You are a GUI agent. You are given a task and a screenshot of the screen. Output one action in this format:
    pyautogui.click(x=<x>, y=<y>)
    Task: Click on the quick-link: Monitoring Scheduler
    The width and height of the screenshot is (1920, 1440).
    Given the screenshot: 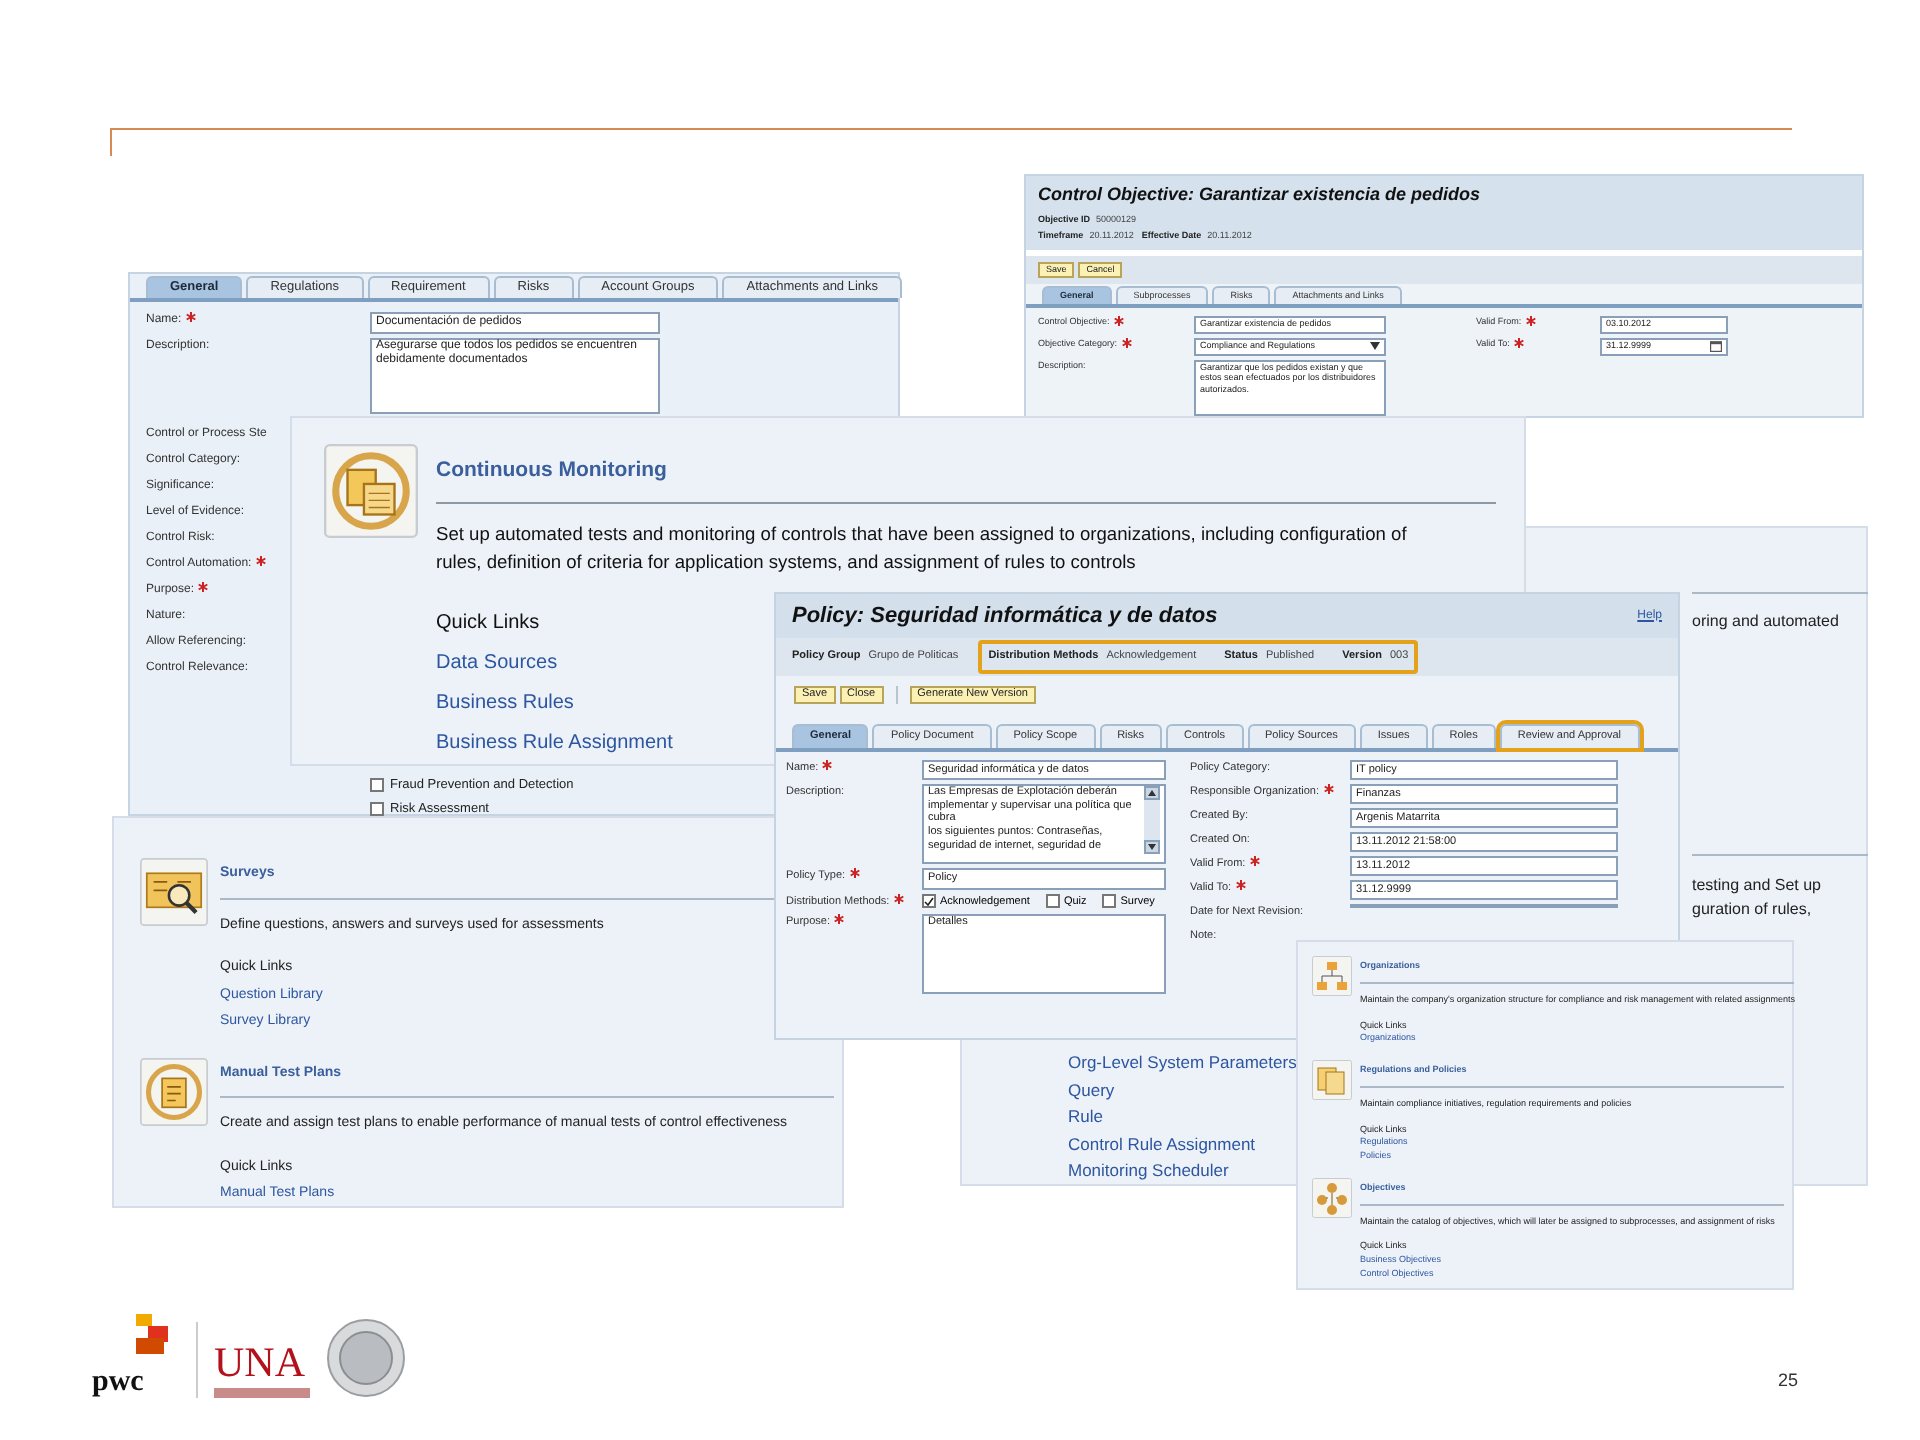 What is the action you would take?
    pyautogui.click(x=1148, y=1170)
    